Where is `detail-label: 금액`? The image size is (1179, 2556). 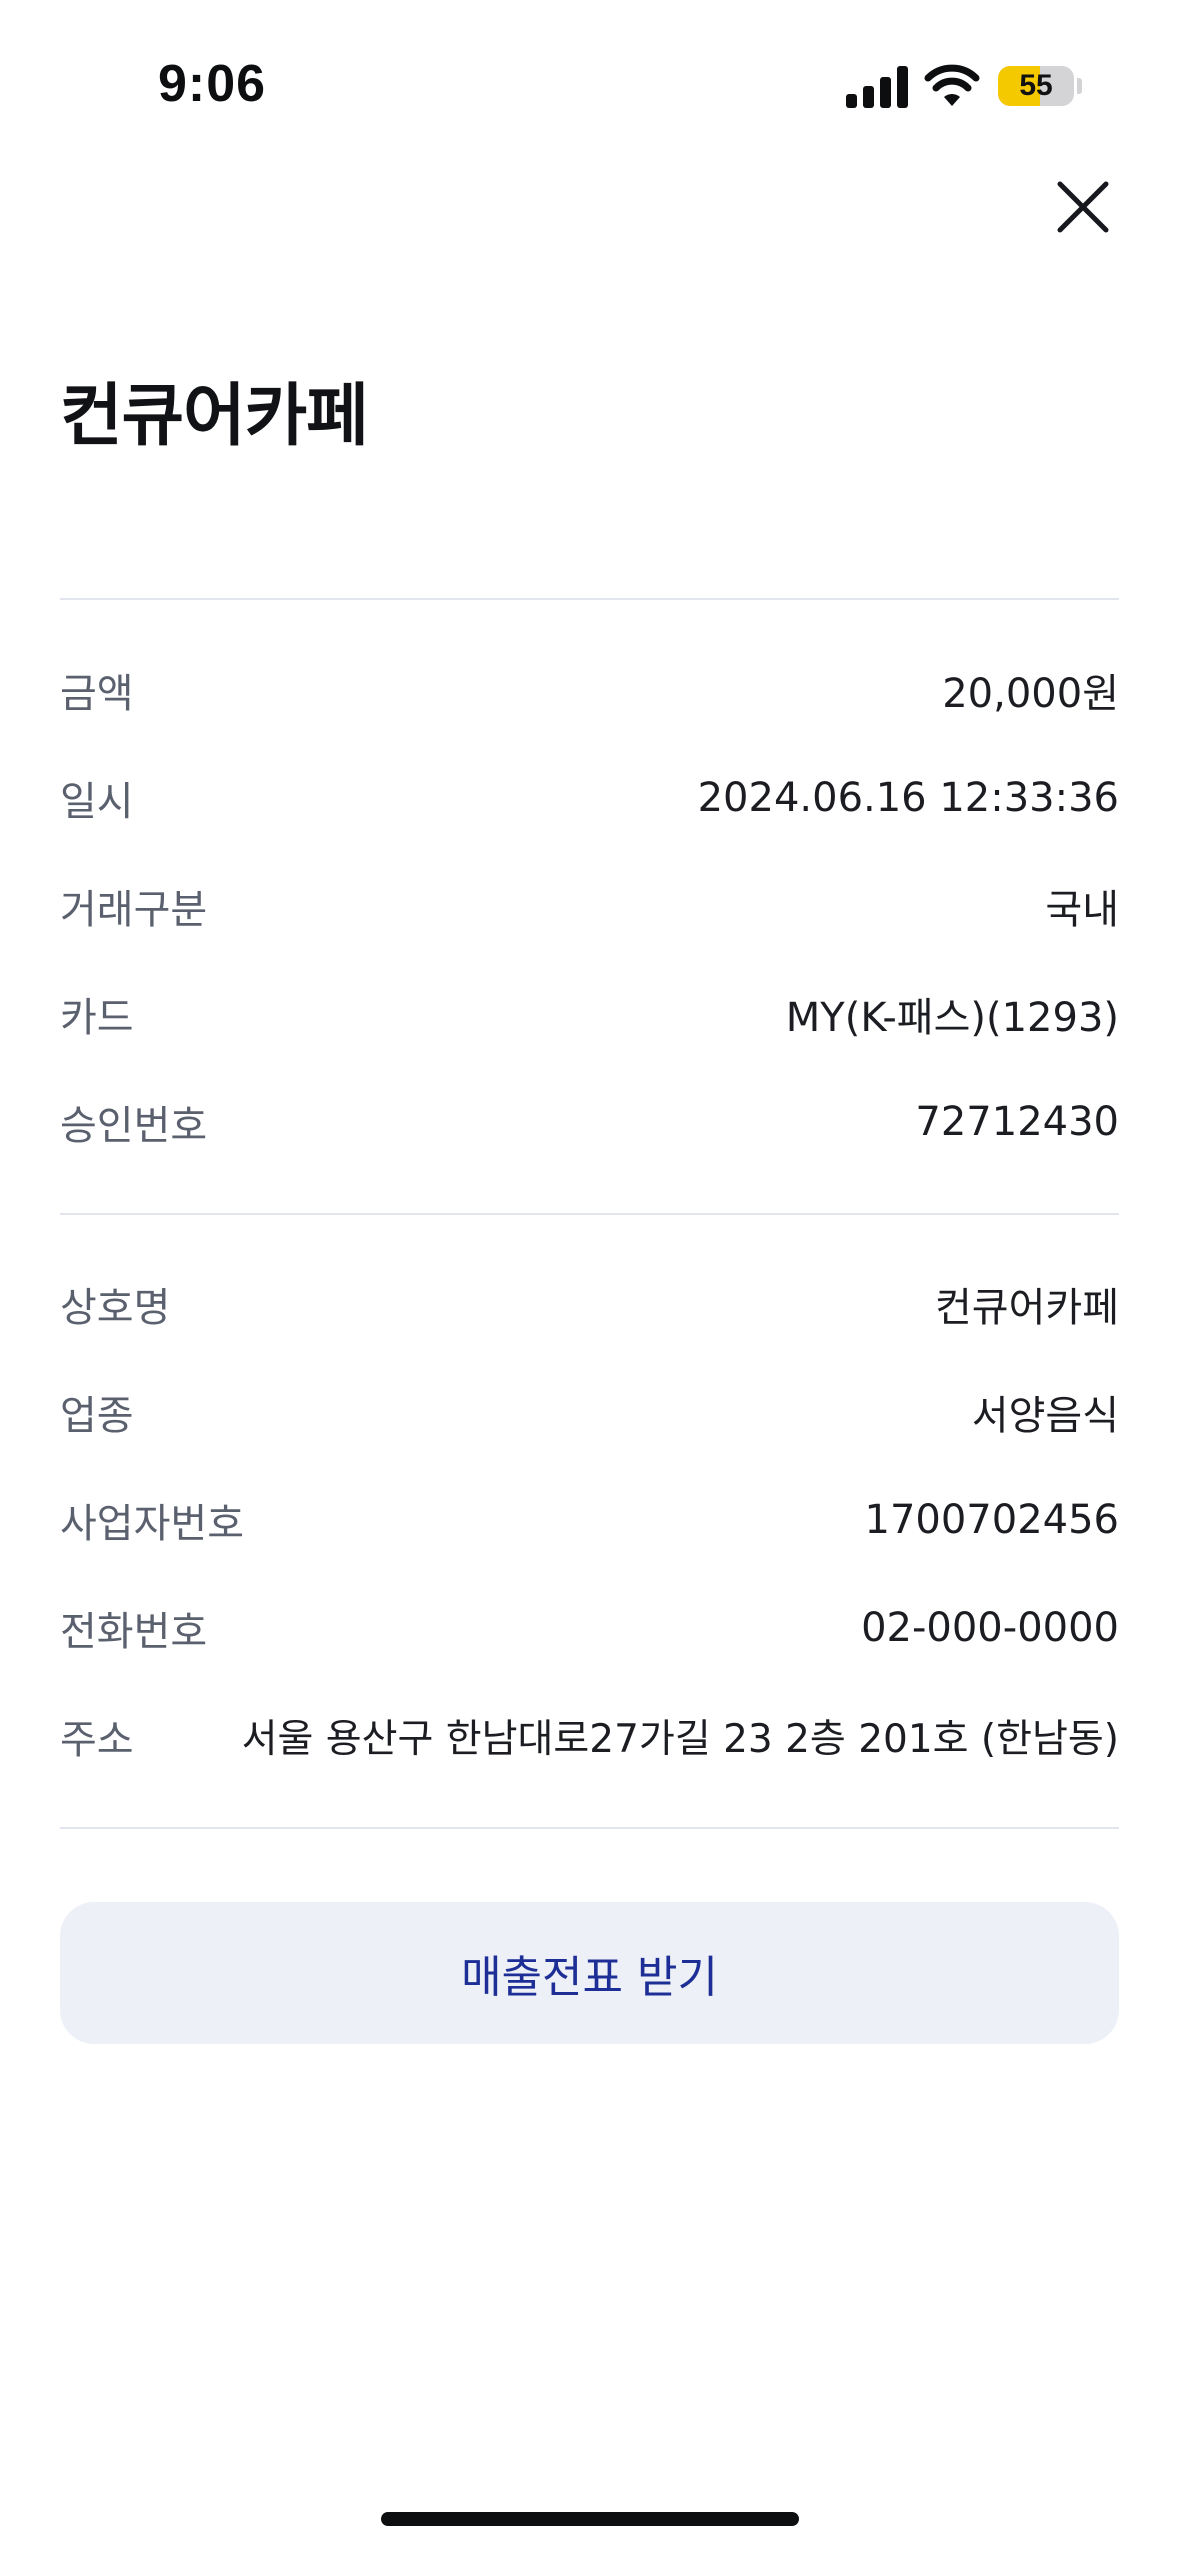 detail-label: 금액 is located at coordinates (97, 694).